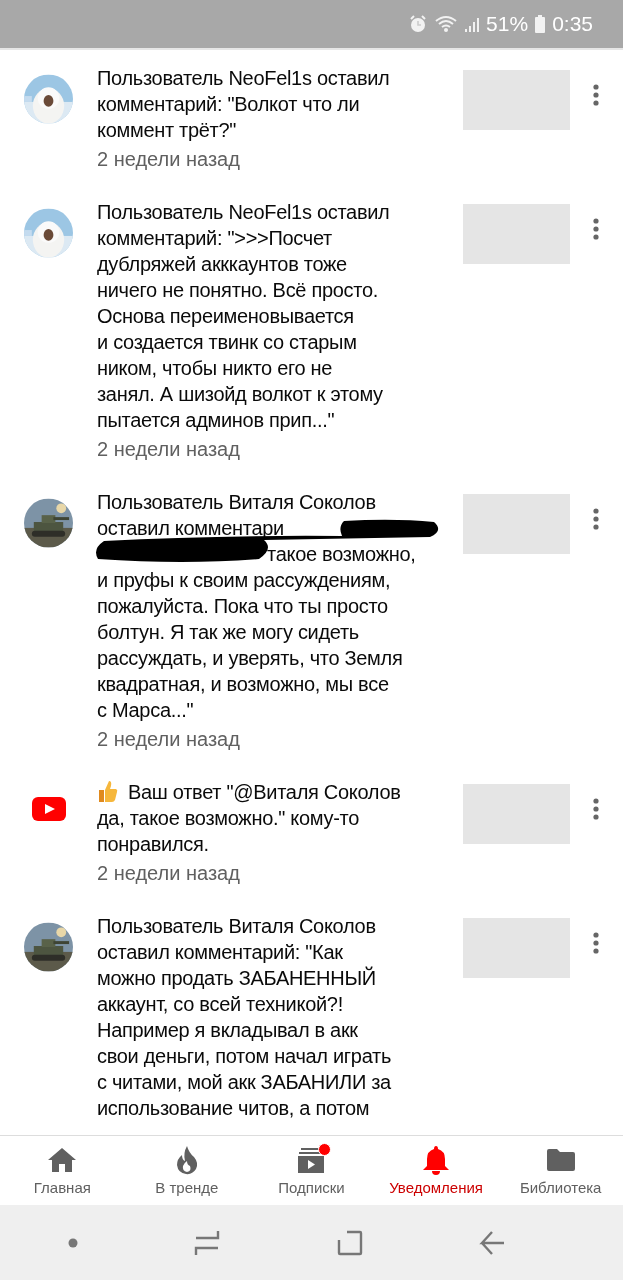 The width and height of the screenshot is (623, 1280). What do you see at coordinates (62, 1160) in the screenshot?
I see `home-icon` at bounding box center [62, 1160].